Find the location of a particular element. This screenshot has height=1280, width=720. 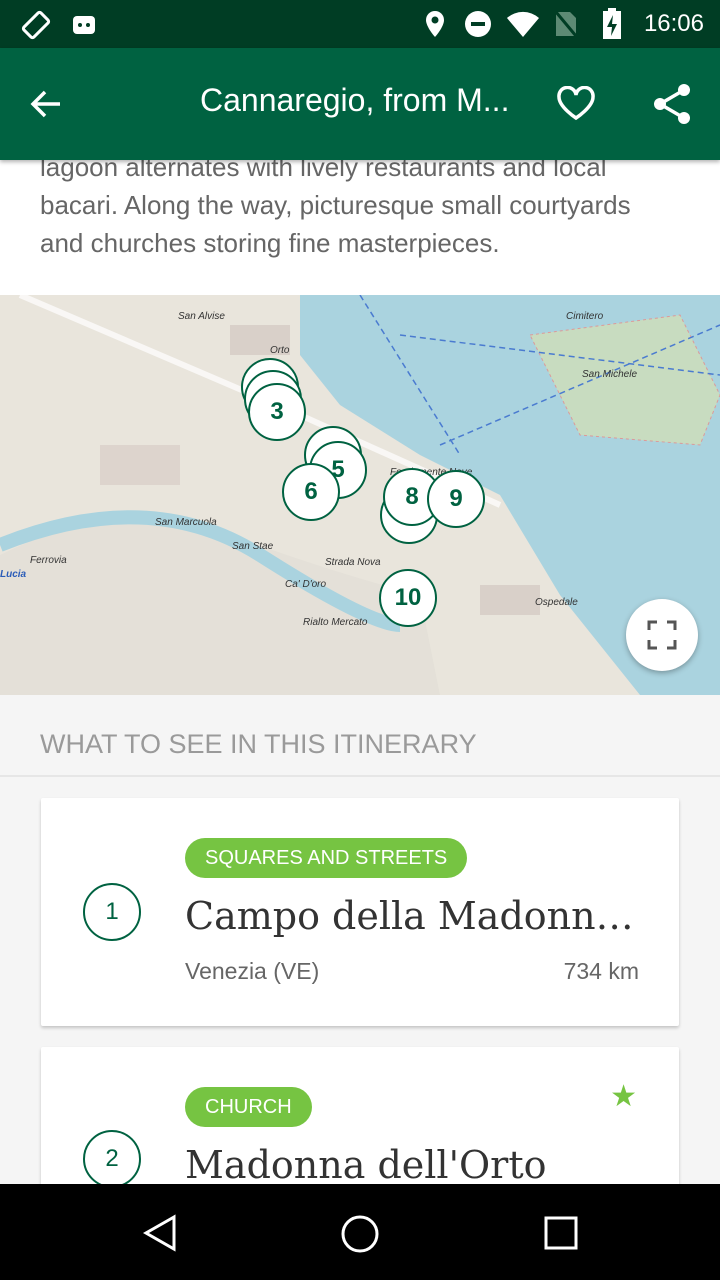

dnd-icon is located at coordinates (478, 24).